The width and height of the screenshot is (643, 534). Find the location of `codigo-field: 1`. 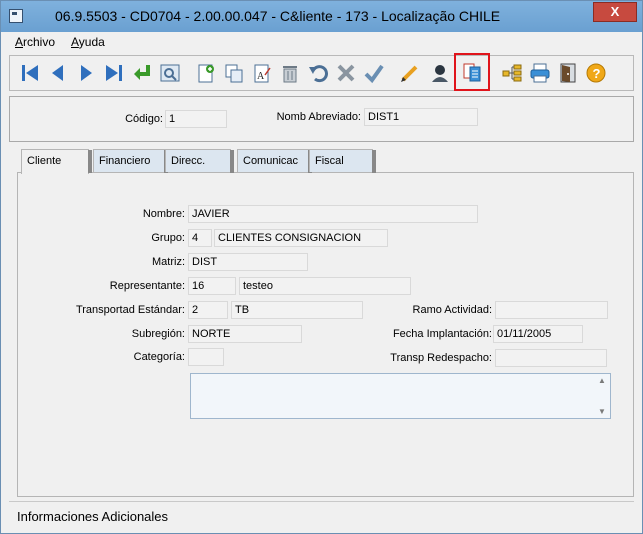

codigo-field: 1 is located at coordinates (196, 119).